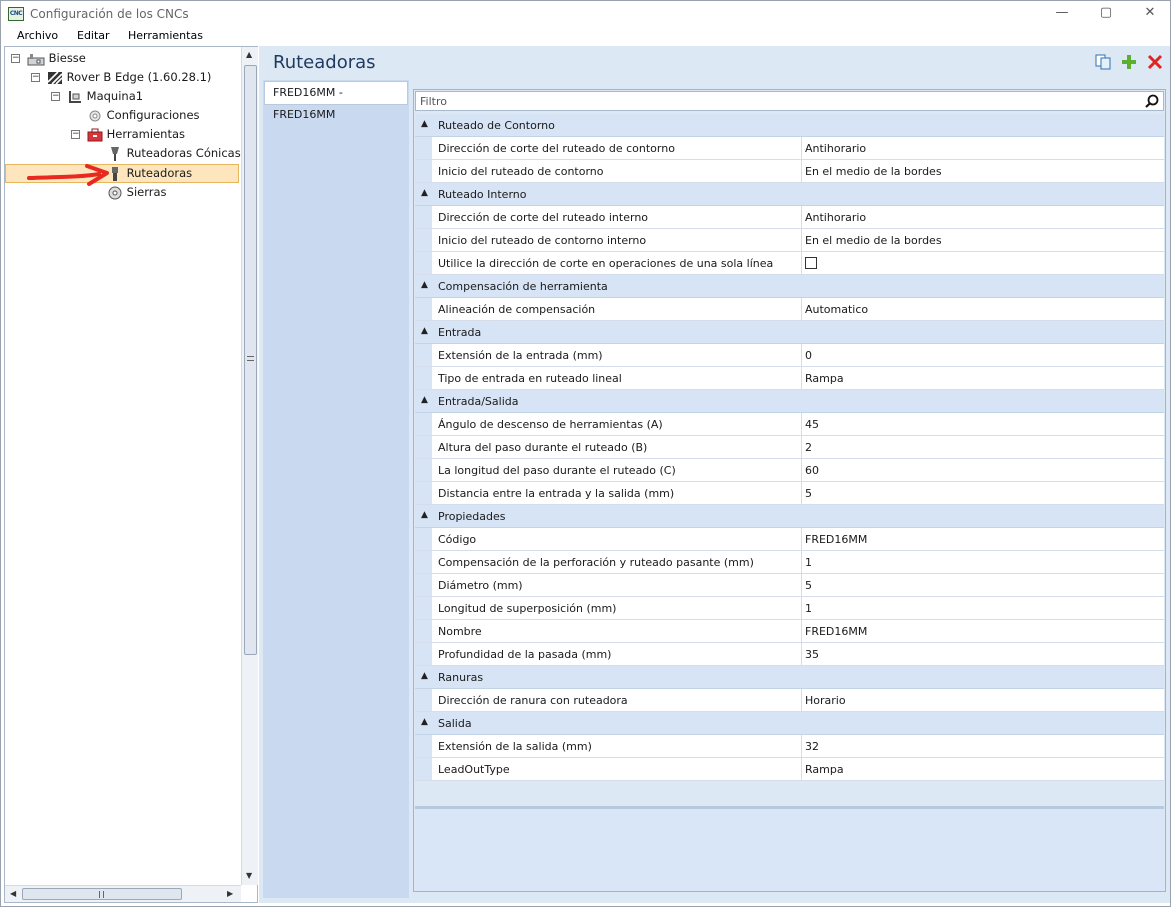  Describe the element at coordinates (789, 447) in the screenshot. I see `property-row: Altura del paso durante el ruteado (B) 2` at that location.